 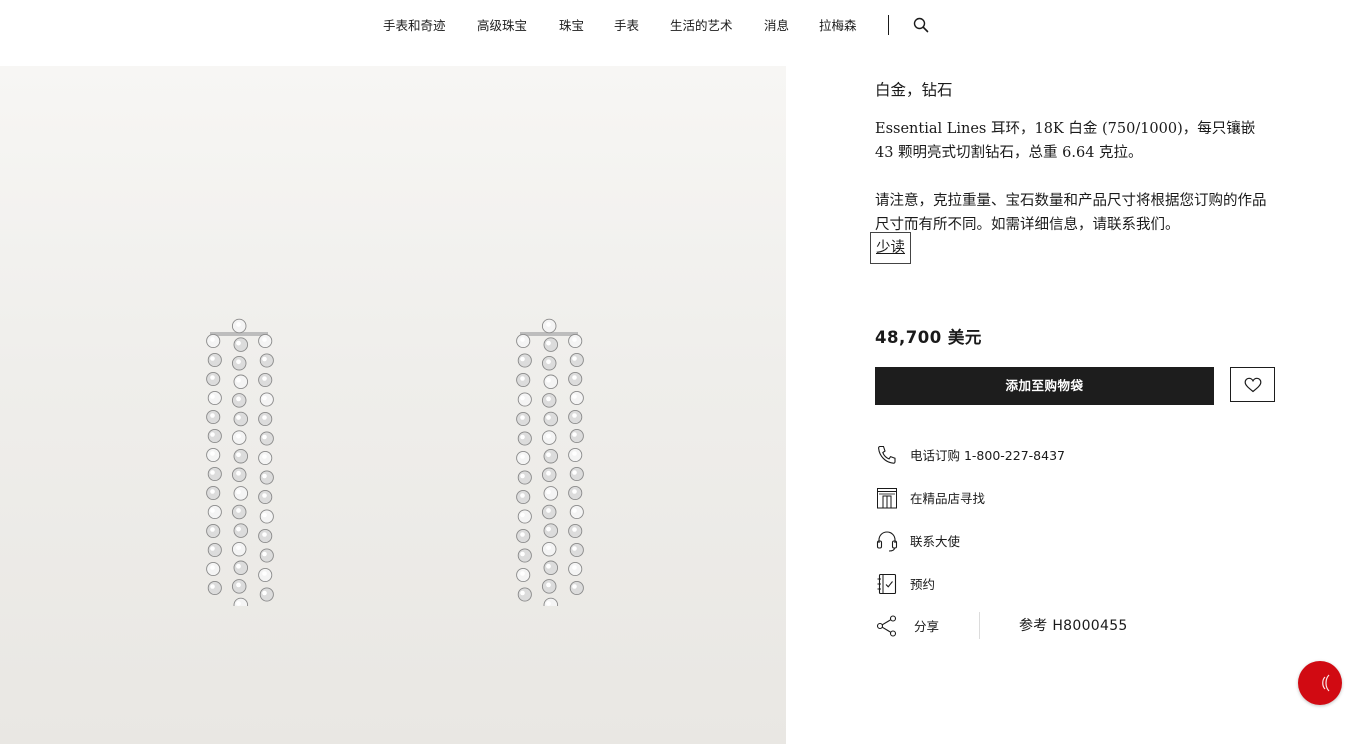 I want to click on nav-item-watches: 手表, so click(x=626, y=26).